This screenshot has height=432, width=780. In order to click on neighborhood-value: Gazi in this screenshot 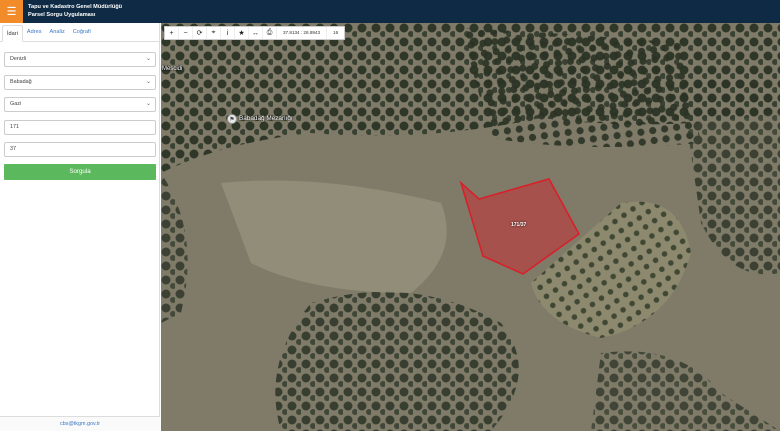, I will do `click(16, 104)`.